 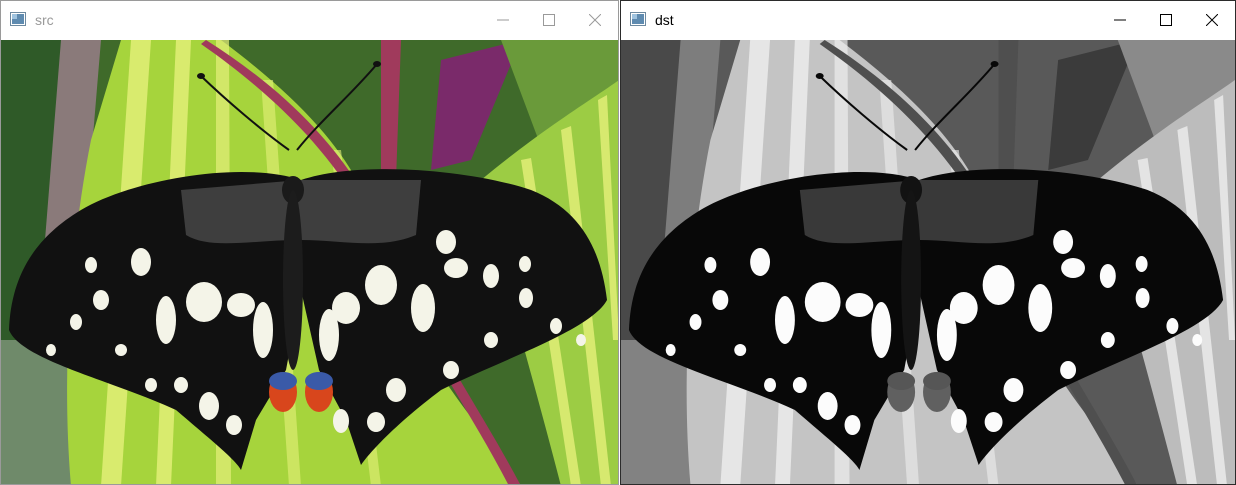 I want to click on window-title: src, so click(x=44, y=20).